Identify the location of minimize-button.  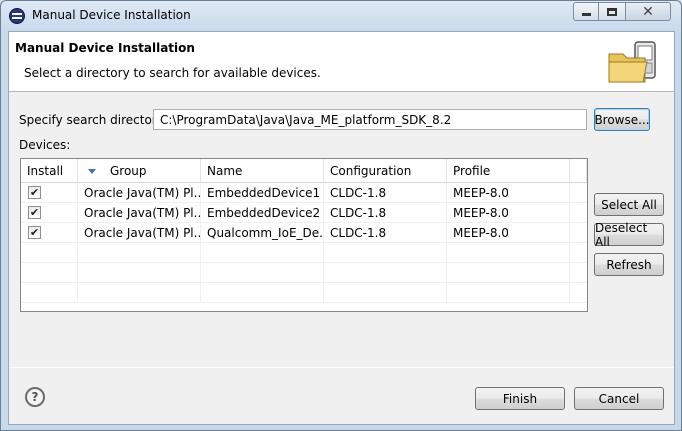
(586, 11).